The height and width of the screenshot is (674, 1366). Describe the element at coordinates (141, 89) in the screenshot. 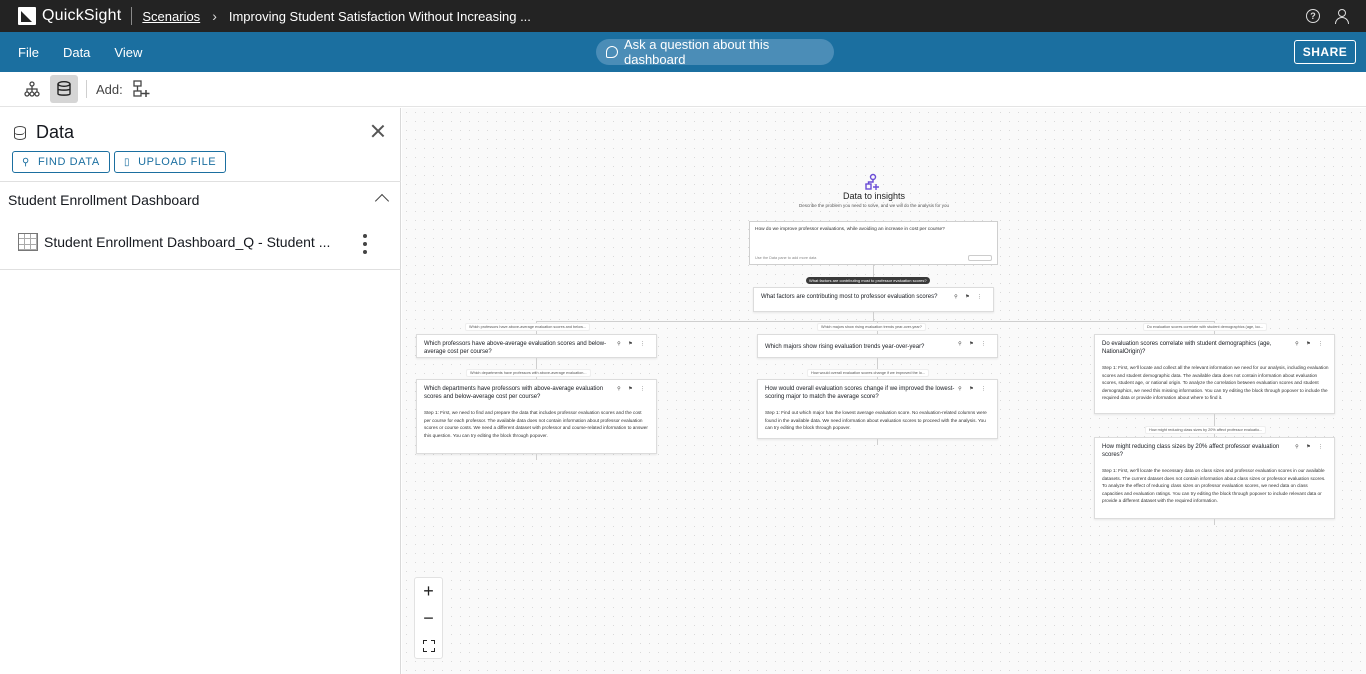

I see `add-block-icon` at that location.